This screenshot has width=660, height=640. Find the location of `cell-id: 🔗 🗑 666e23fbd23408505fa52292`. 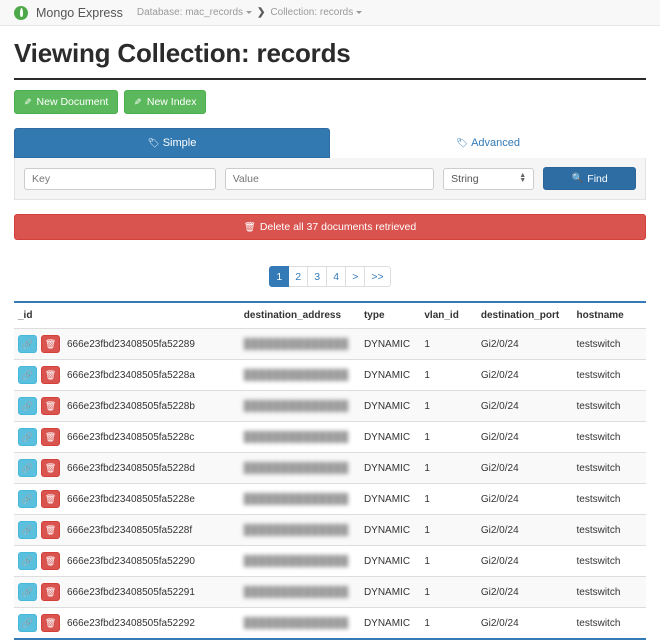

cell-id: 🔗 🗑 666e23fbd23408505fa52292 is located at coordinates (127, 623).